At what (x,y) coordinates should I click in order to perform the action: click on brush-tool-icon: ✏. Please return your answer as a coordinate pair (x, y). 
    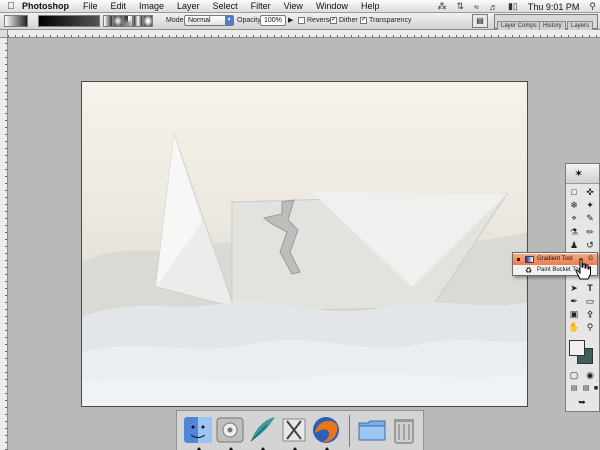
    Looking at the image, I should click on (590, 232).